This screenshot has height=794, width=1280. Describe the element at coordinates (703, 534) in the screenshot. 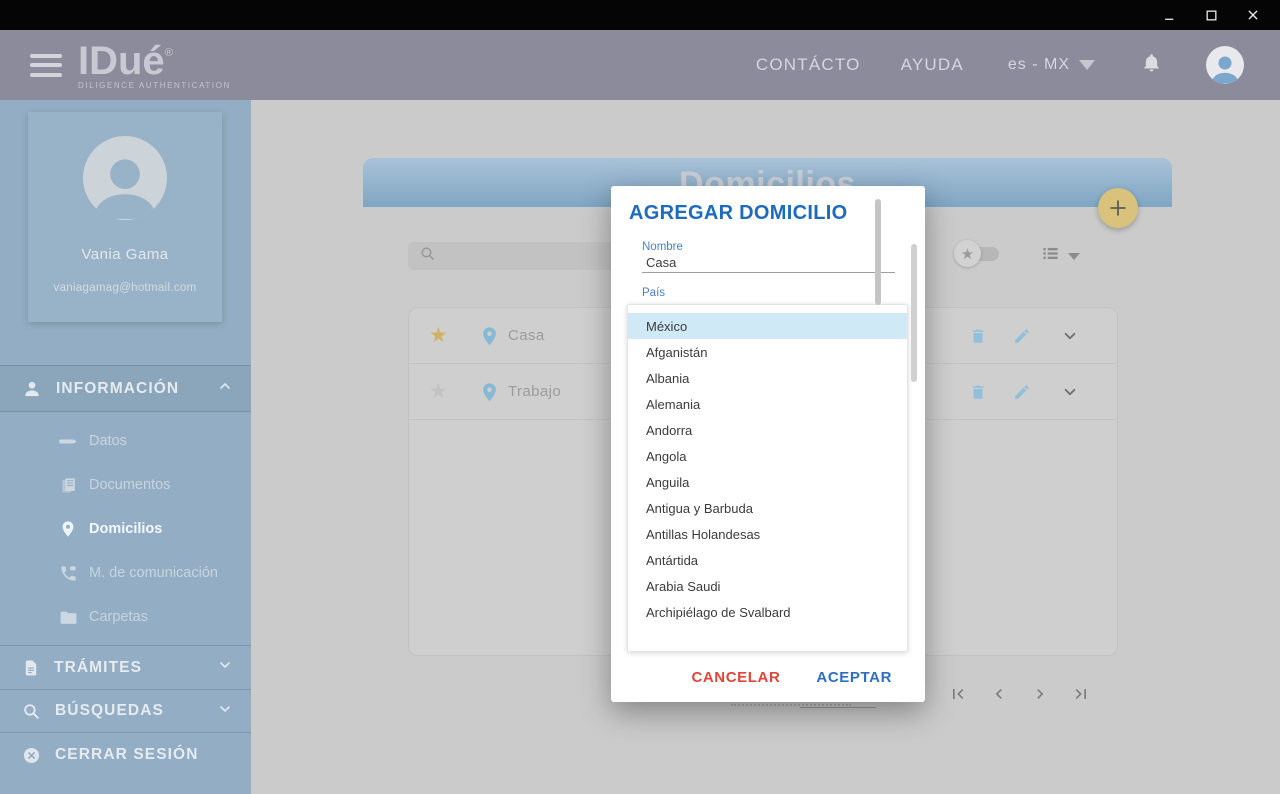

I see `country-name: Antillas Holandesas` at that location.